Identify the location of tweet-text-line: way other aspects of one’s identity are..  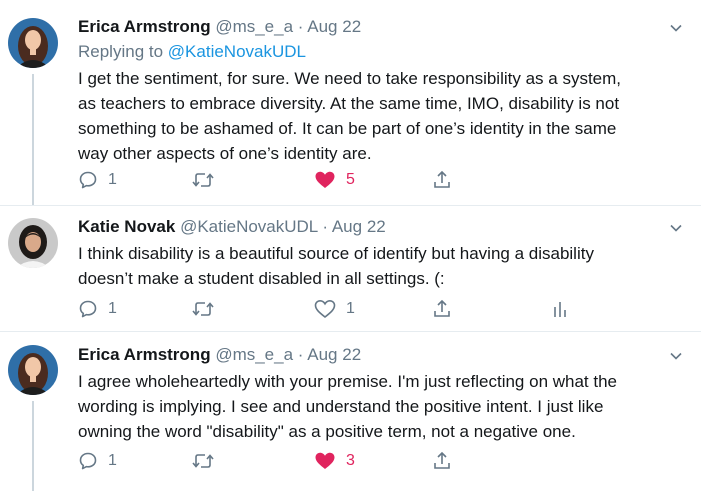
(225, 153).